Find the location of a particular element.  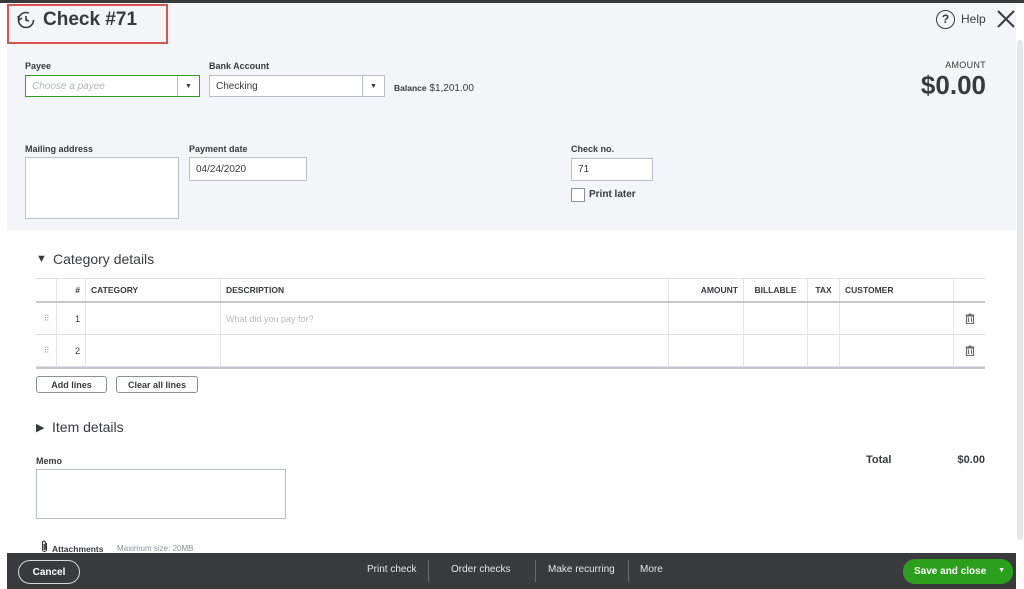

collapse-triangle-icon: ▼ is located at coordinates (41, 259).